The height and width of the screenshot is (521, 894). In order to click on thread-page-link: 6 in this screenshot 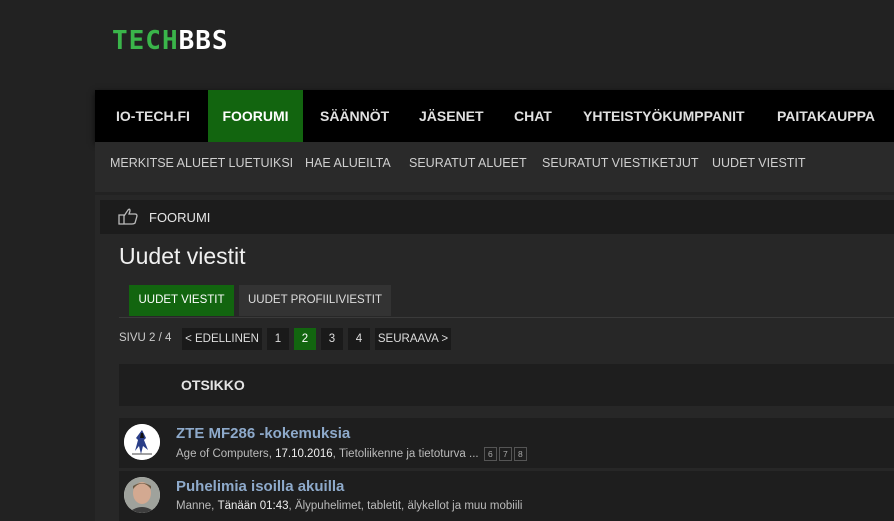, I will do `click(490, 454)`.